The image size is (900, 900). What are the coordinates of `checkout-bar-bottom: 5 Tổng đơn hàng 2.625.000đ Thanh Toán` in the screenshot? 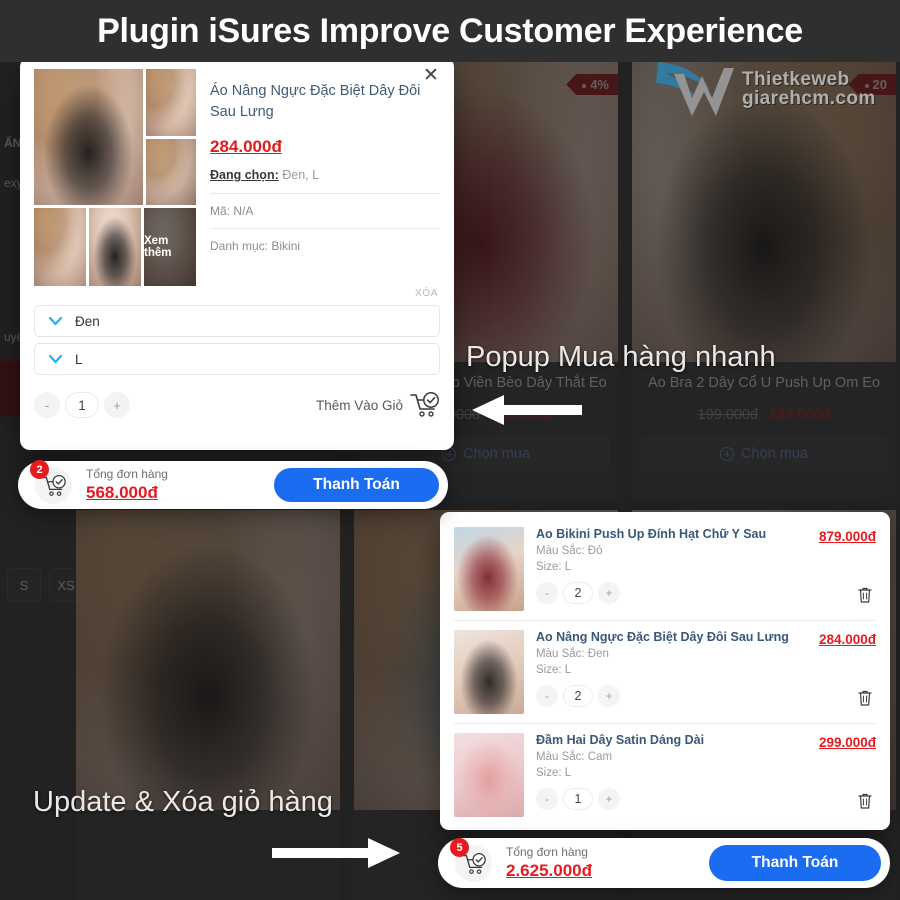 It's located at (664, 863).